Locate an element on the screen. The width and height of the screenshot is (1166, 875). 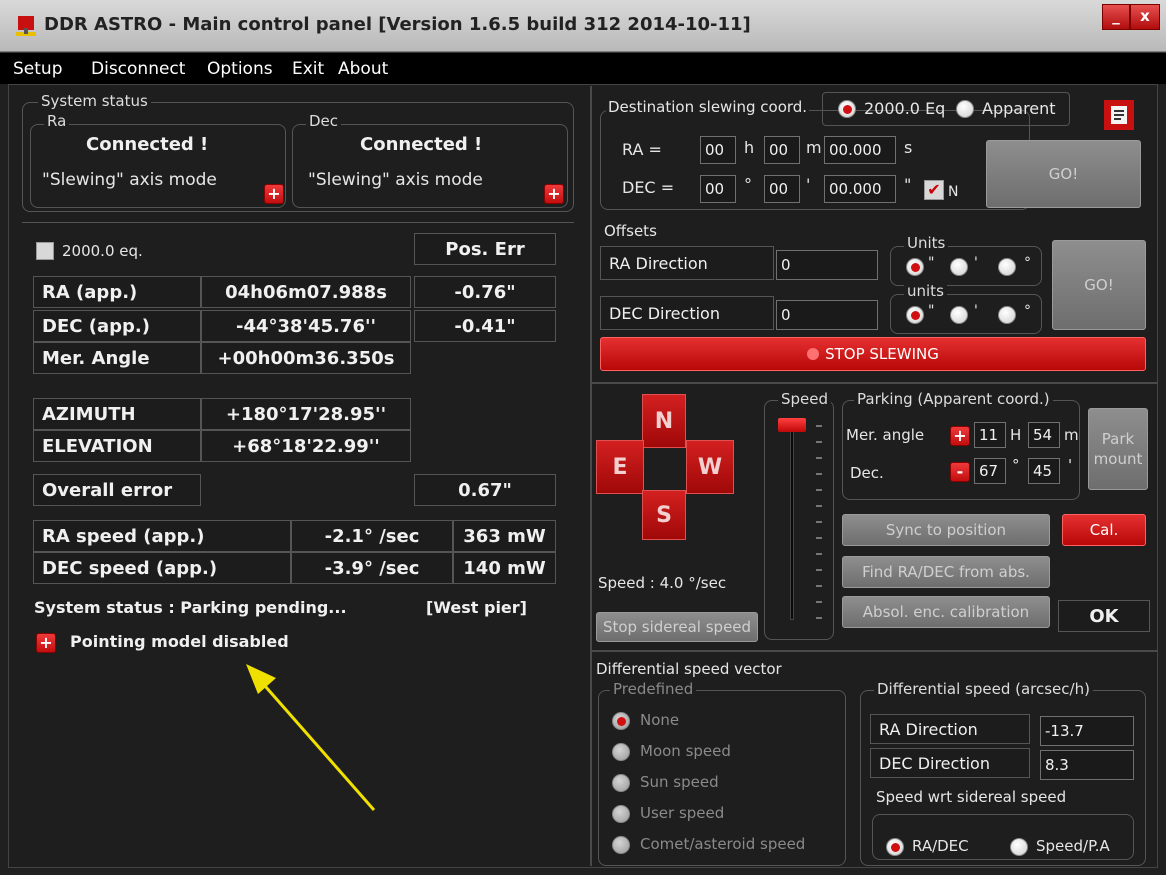
dest-ra-seconds-input: 00.000 is located at coordinates (860, 150).